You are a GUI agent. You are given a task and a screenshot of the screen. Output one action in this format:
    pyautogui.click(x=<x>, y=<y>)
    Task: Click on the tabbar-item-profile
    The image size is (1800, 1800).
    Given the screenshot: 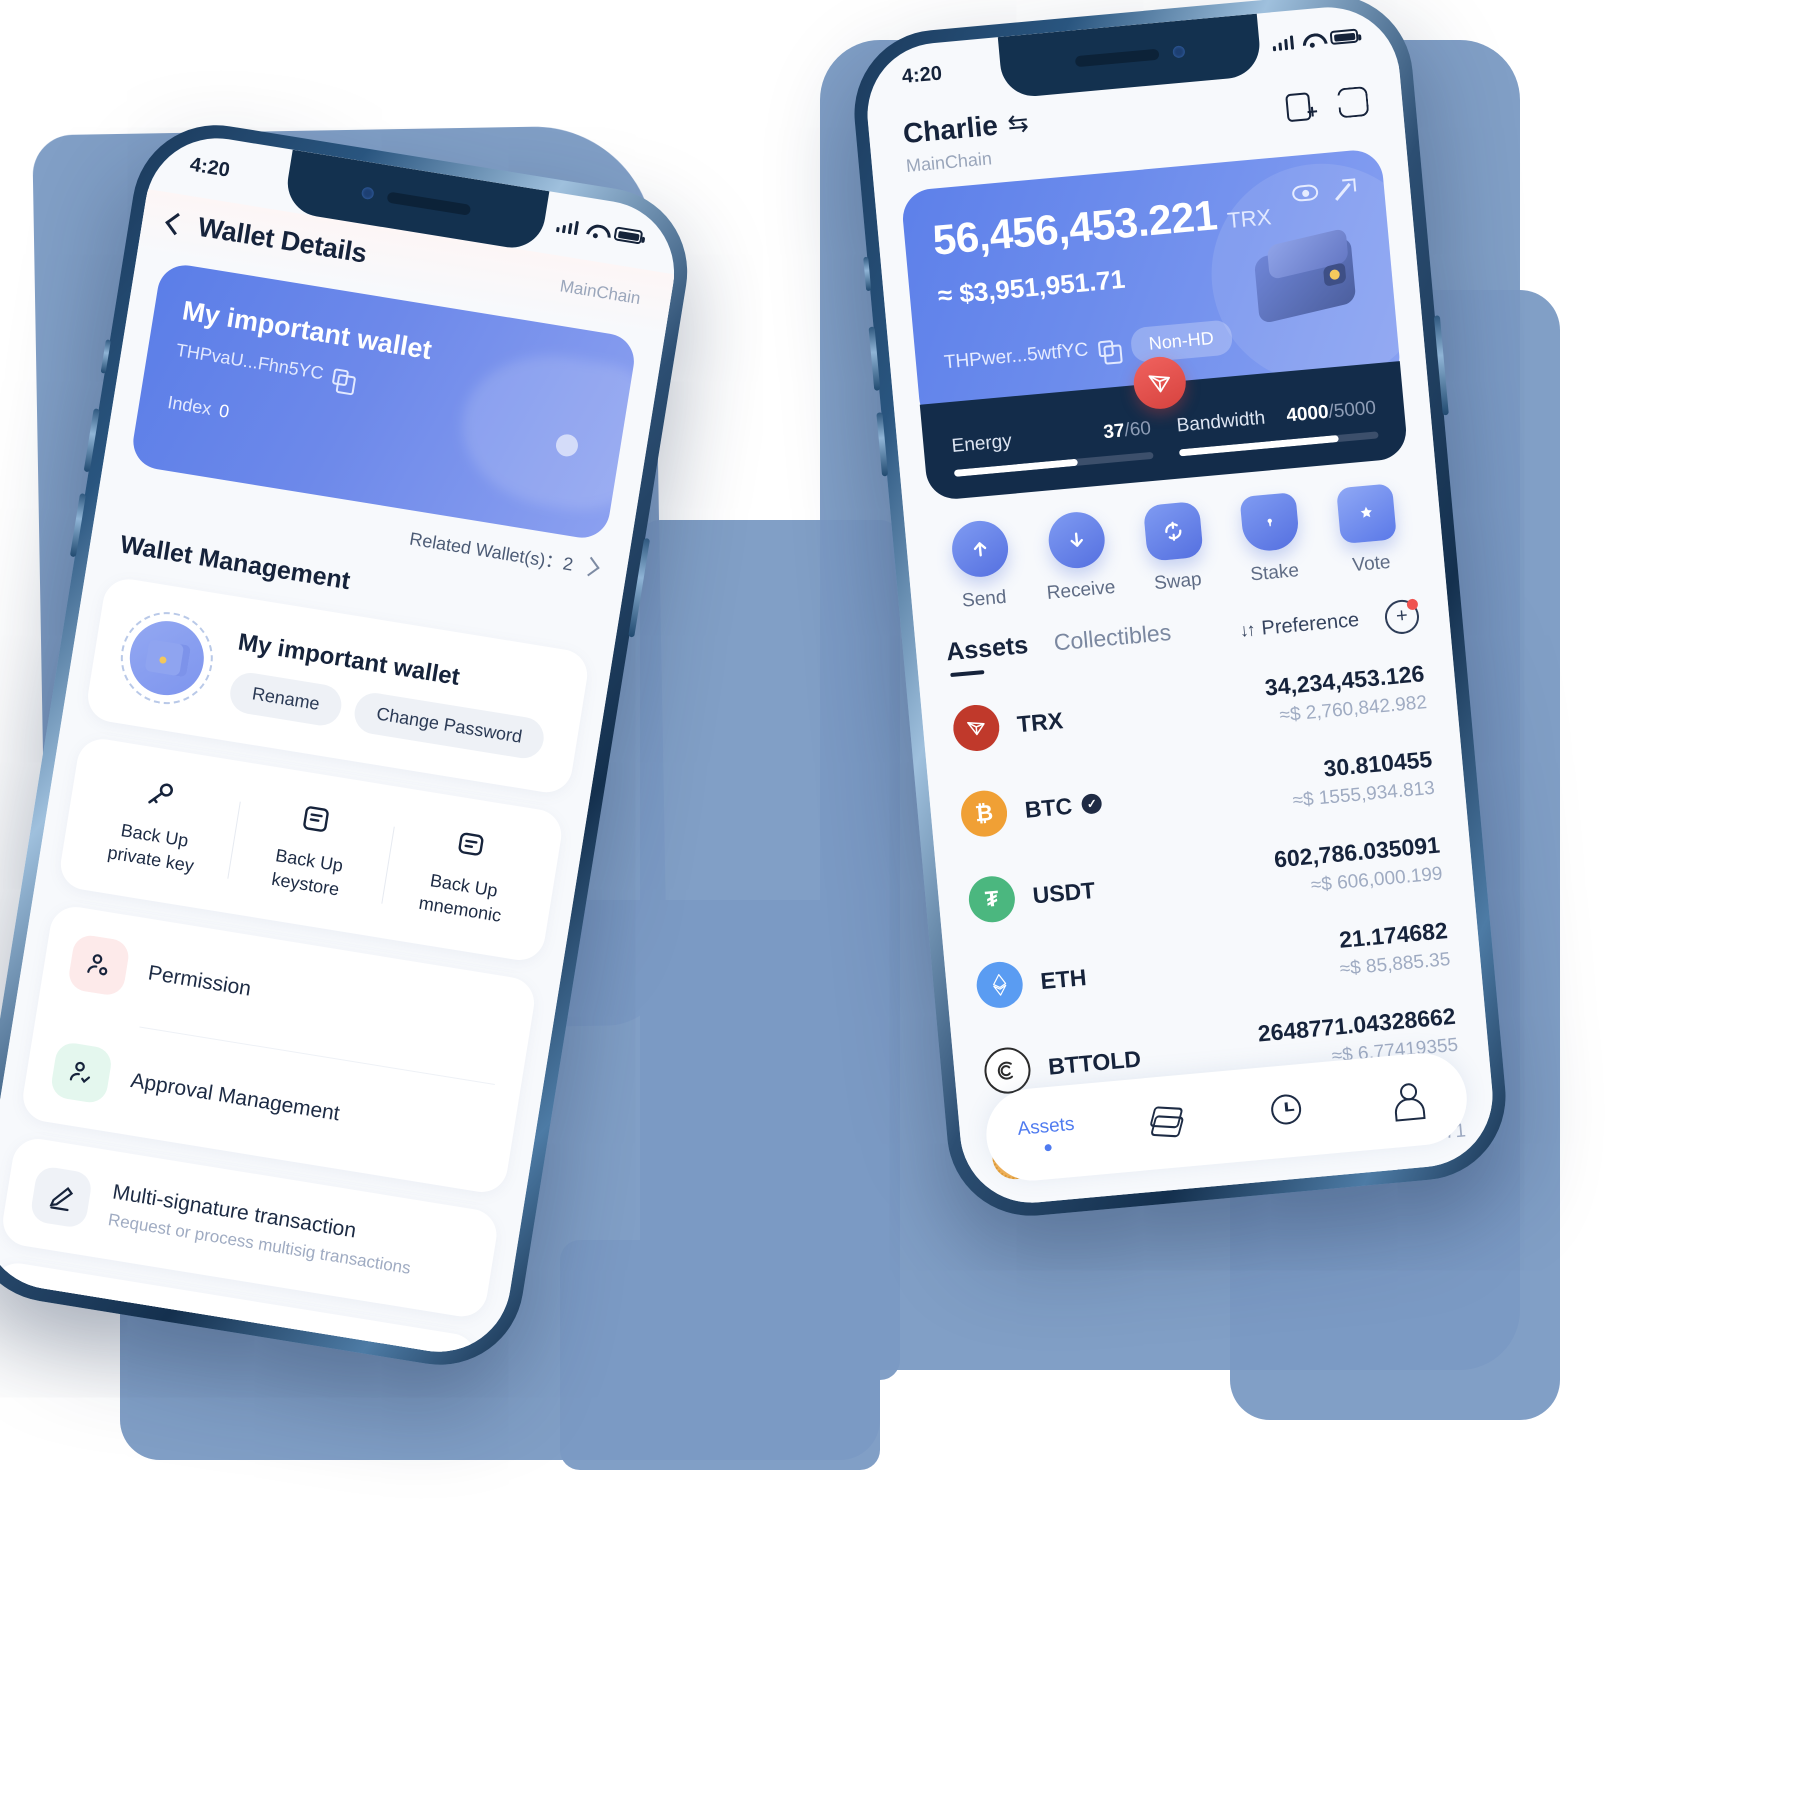 What is the action you would take?
    pyautogui.click(x=1406, y=1101)
    